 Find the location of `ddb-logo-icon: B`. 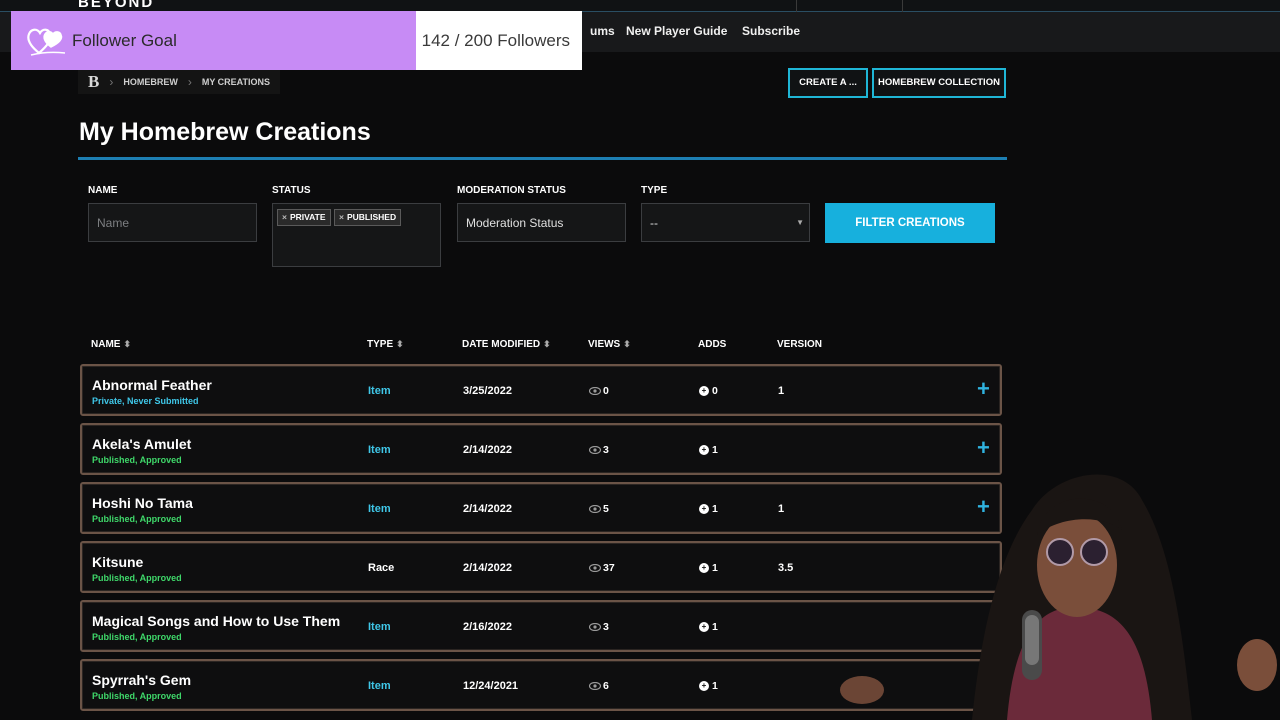

ddb-logo-icon: B is located at coordinates (93, 82).